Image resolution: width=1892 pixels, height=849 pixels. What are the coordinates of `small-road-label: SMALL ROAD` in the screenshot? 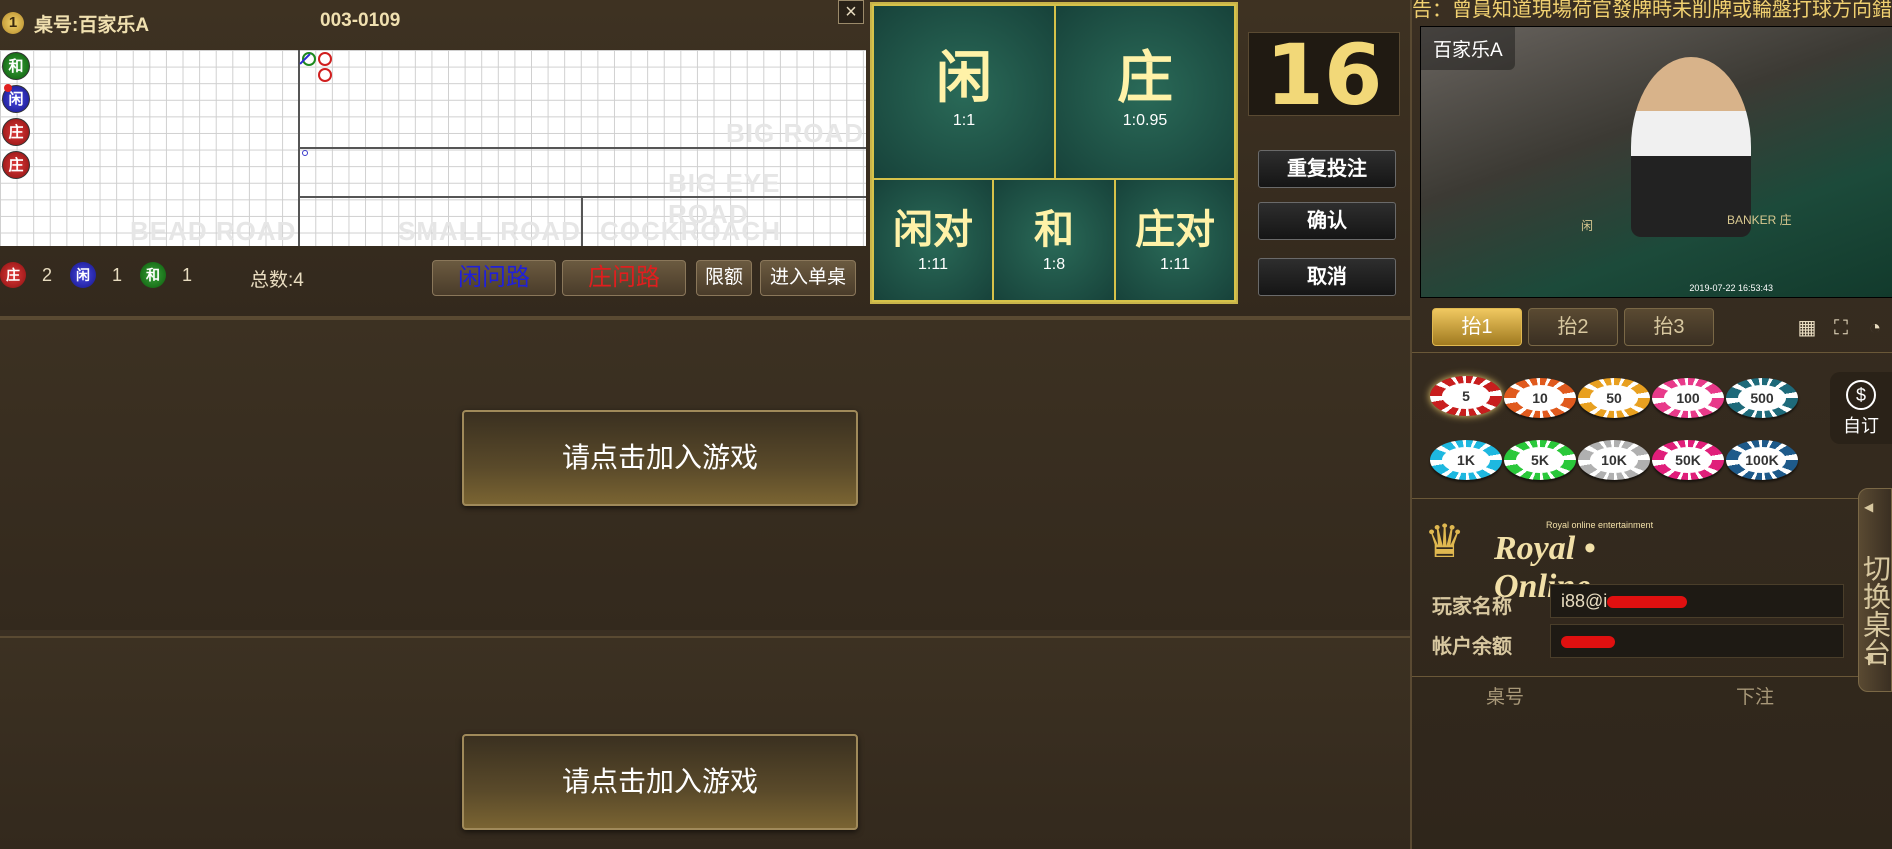 It's located at (489, 231).